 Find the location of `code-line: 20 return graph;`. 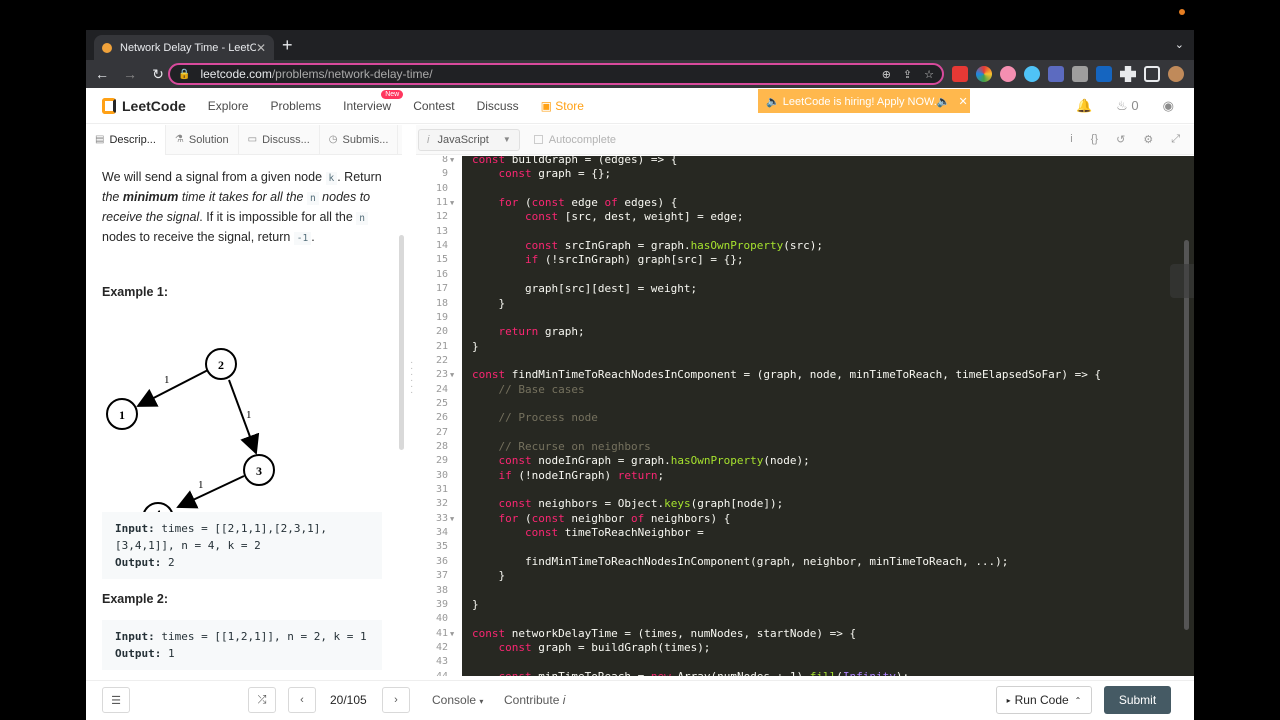

code-line: 20 return graph; is located at coordinates (805, 332).